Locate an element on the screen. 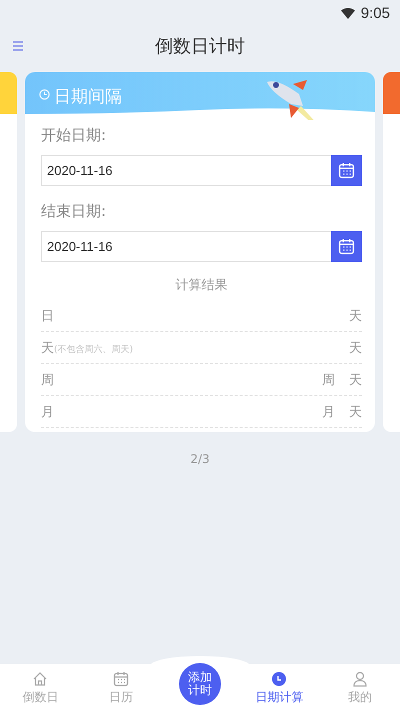  wifi-icon is located at coordinates (347, 13).